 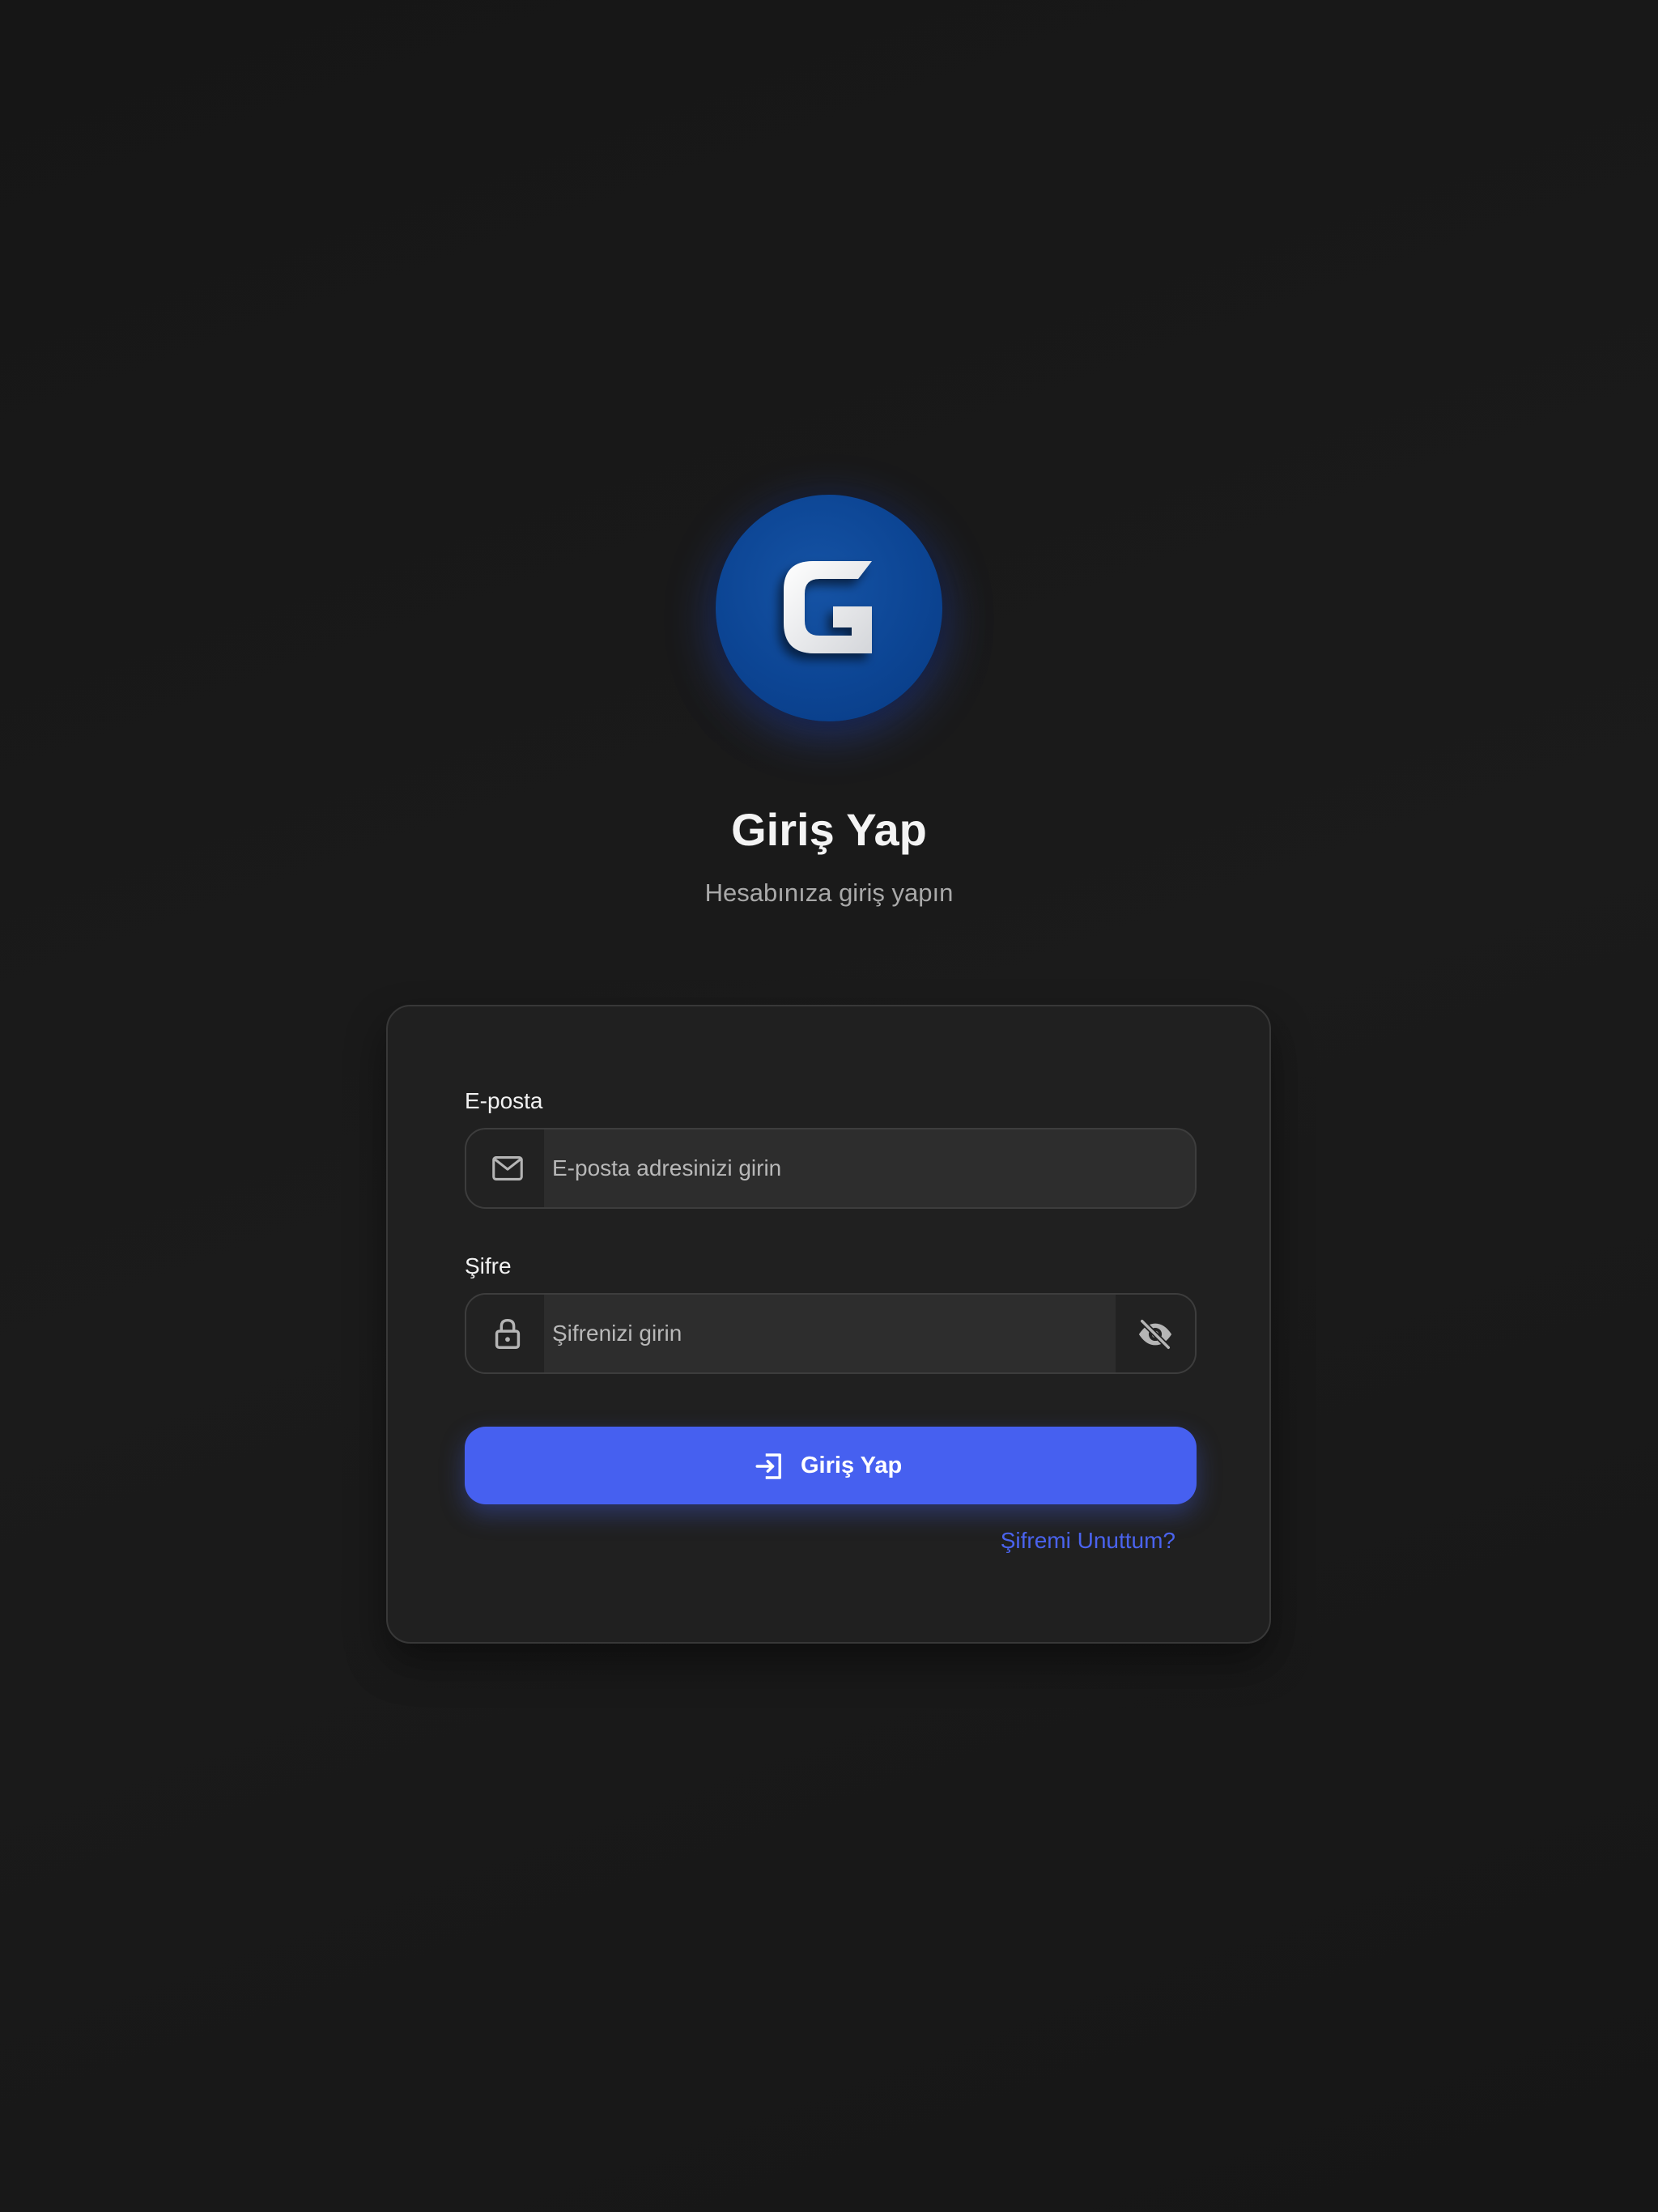 I want to click on password-label: Şifre, so click(x=488, y=1265).